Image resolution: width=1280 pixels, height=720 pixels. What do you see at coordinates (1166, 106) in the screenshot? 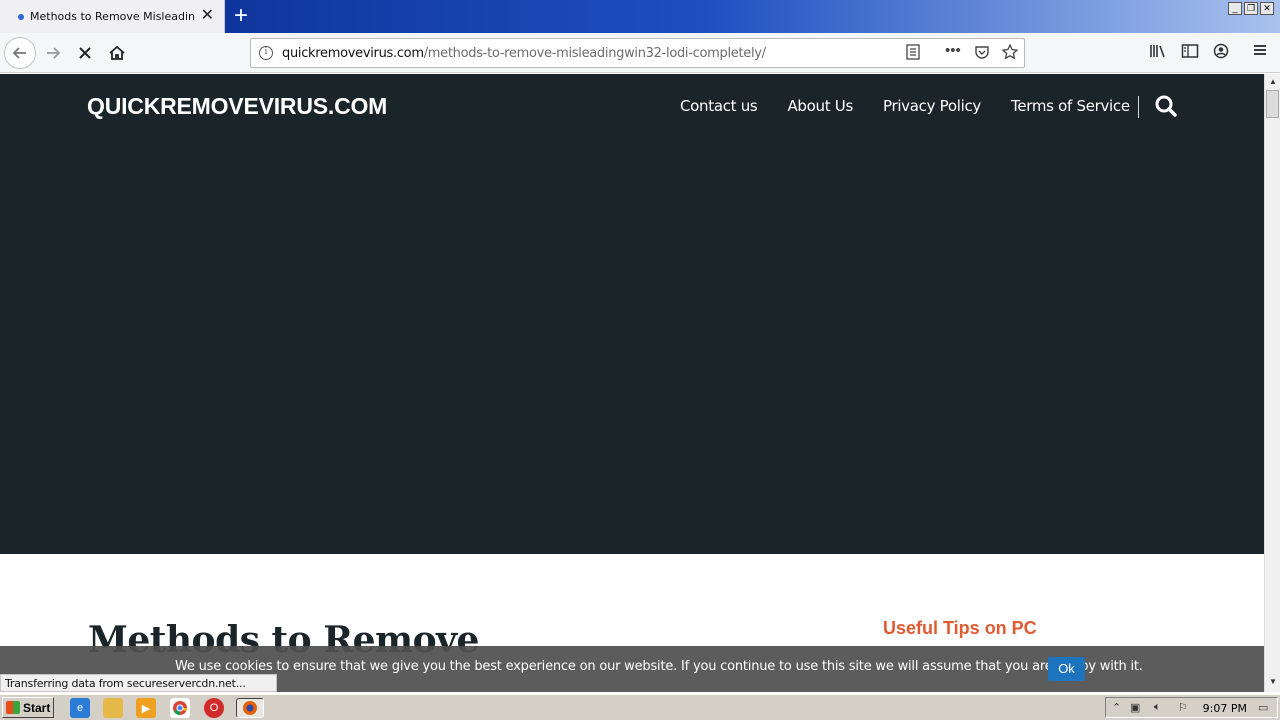
I see `search-icon` at bounding box center [1166, 106].